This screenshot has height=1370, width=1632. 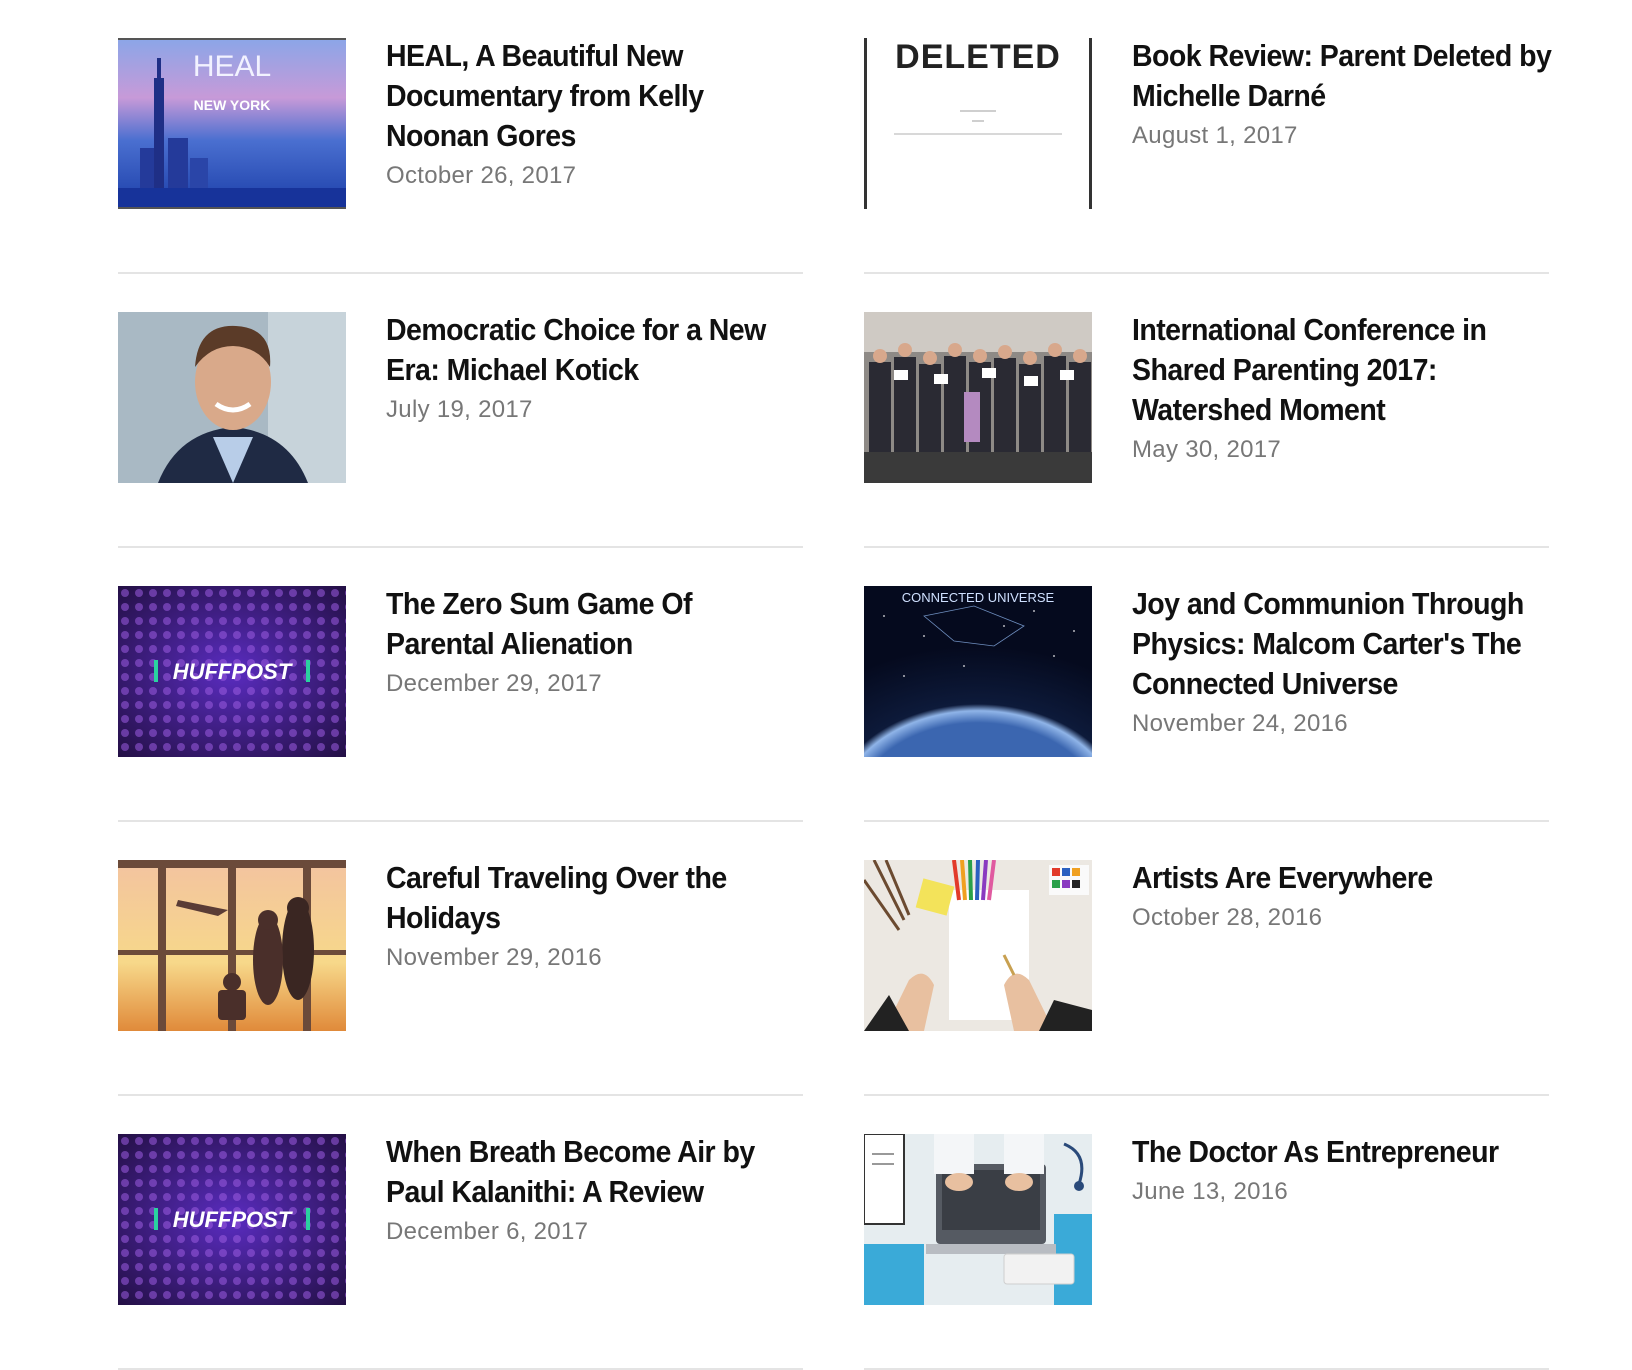 What do you see at coordinates (494, 957) in the screenshot?
I see `article-date: November 29, 2016` at bounding box center [494, 957].